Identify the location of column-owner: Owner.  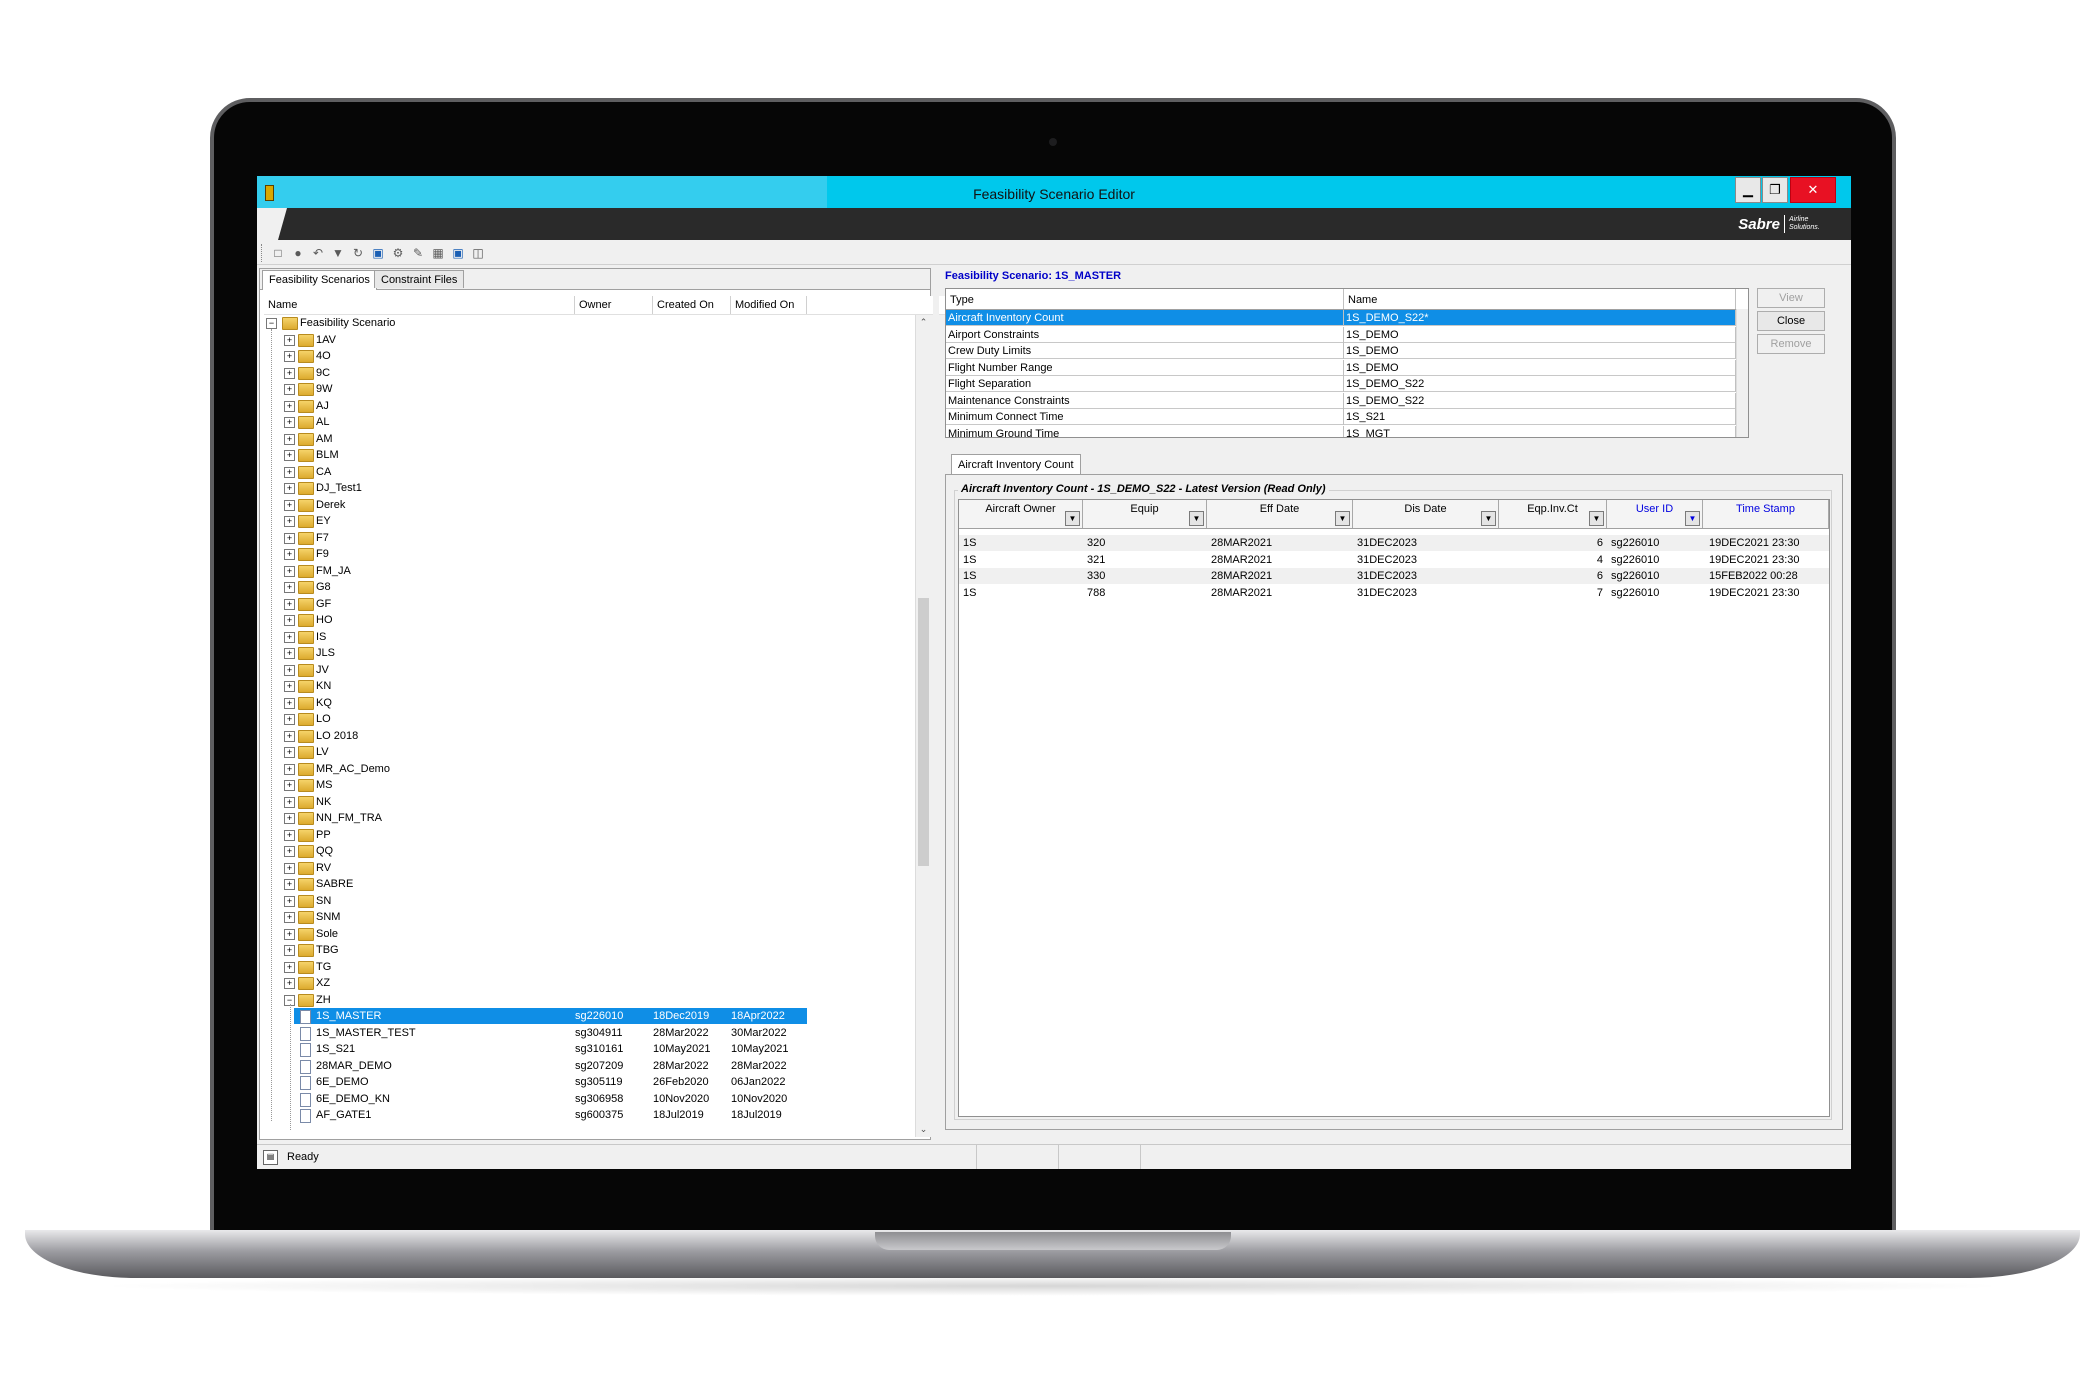
(614, 305).